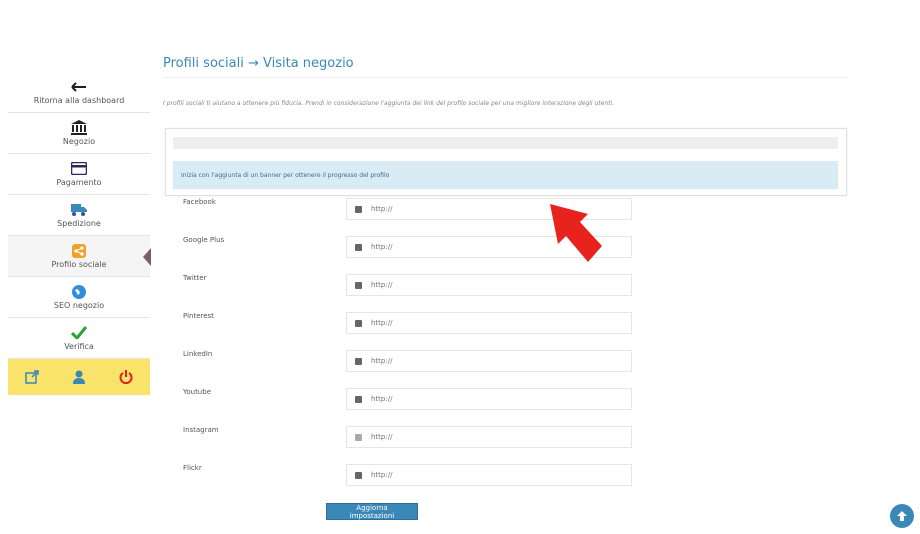  I want to click on check-icon, so click(79, 333).